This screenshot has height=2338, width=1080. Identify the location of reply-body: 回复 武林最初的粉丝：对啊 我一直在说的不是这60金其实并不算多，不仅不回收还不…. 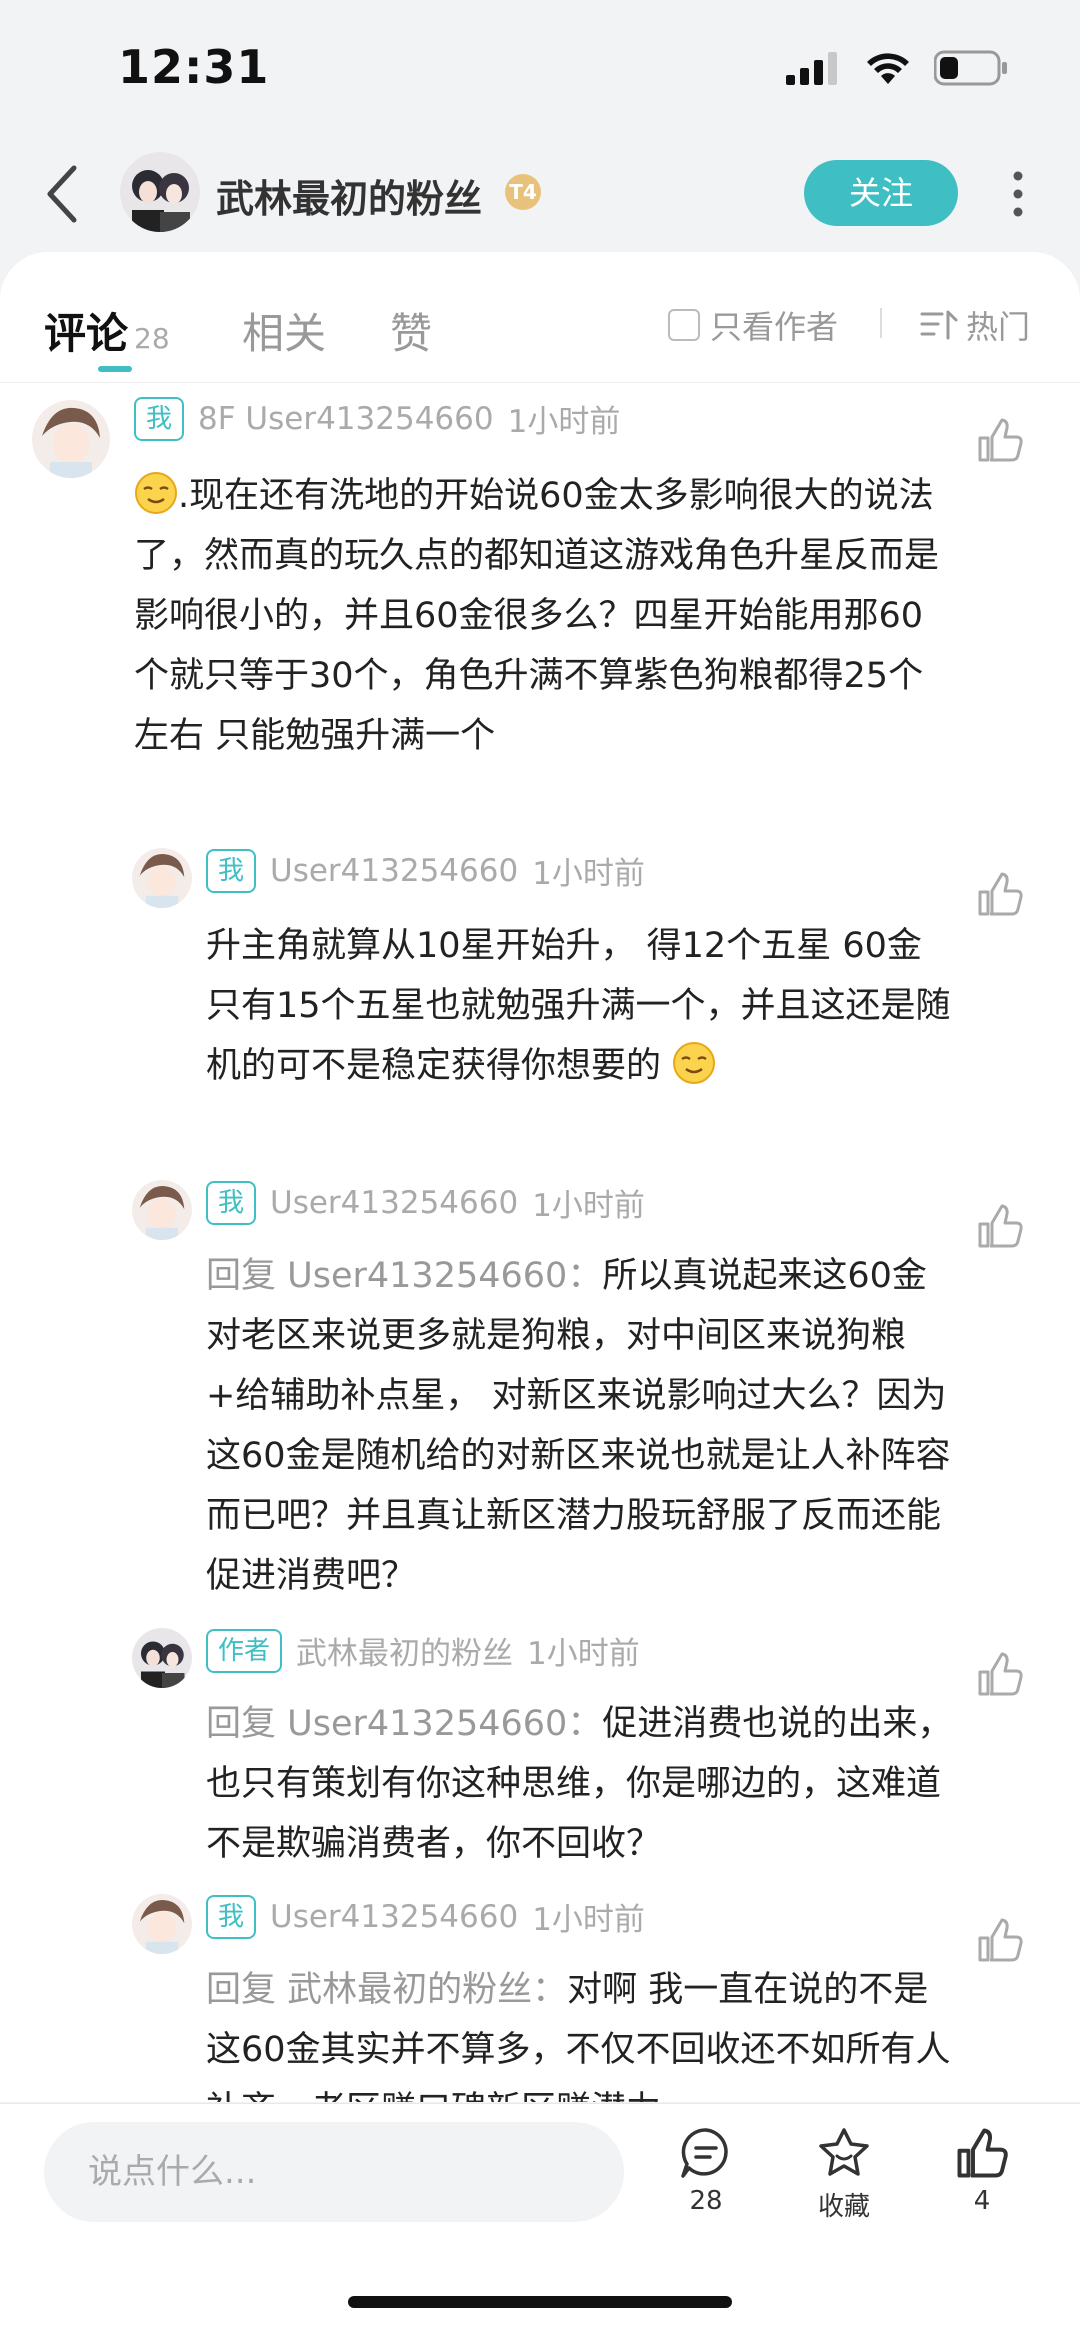
(581, 2031).